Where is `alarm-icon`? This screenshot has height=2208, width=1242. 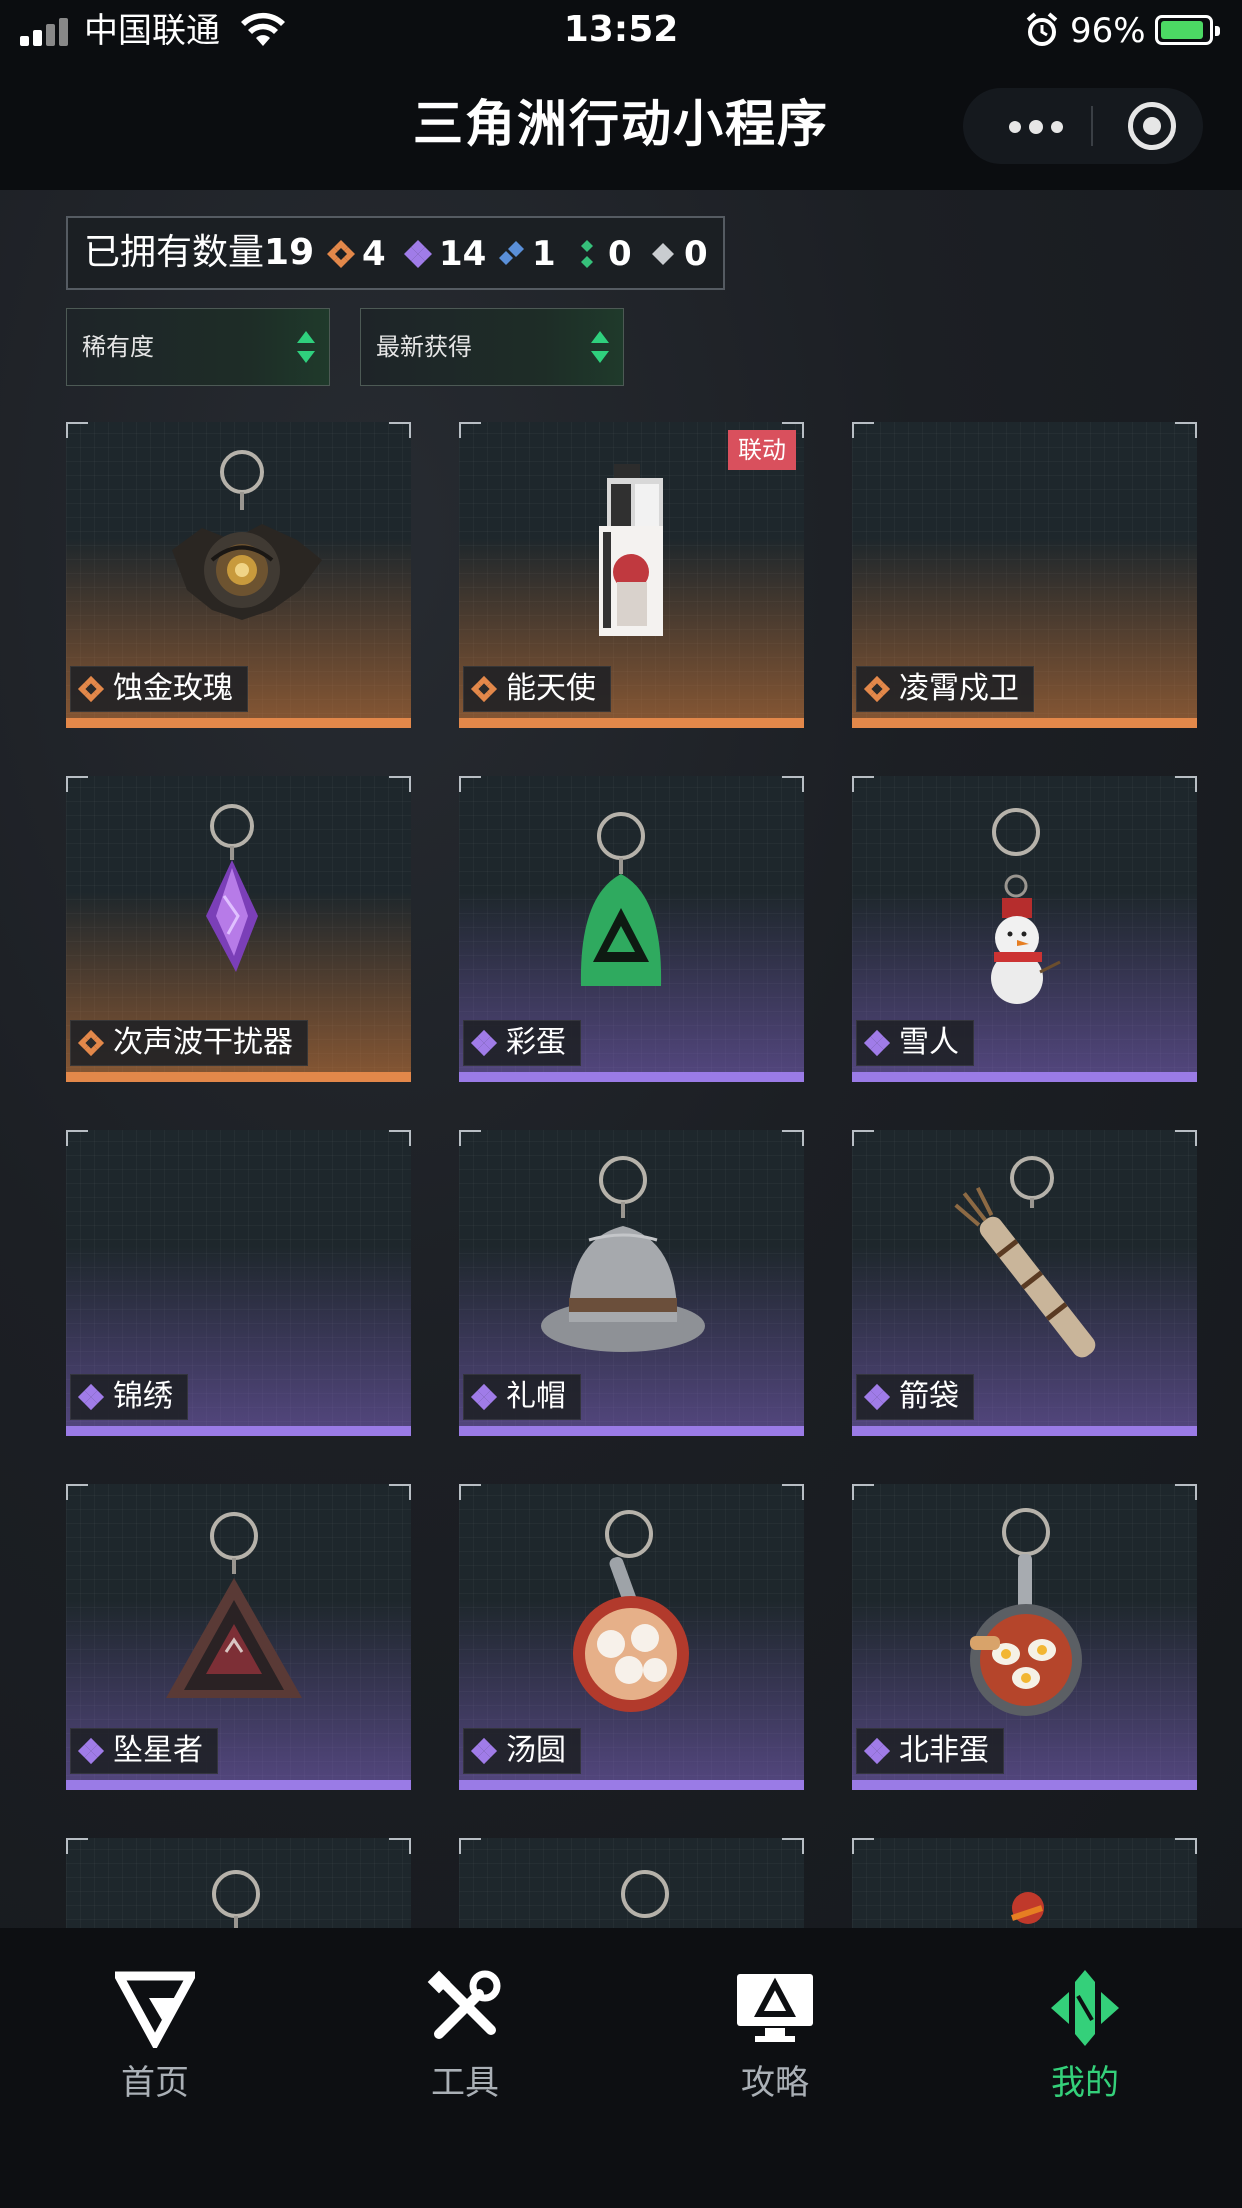
alarm-icon is located at coordinates (1042, 29).